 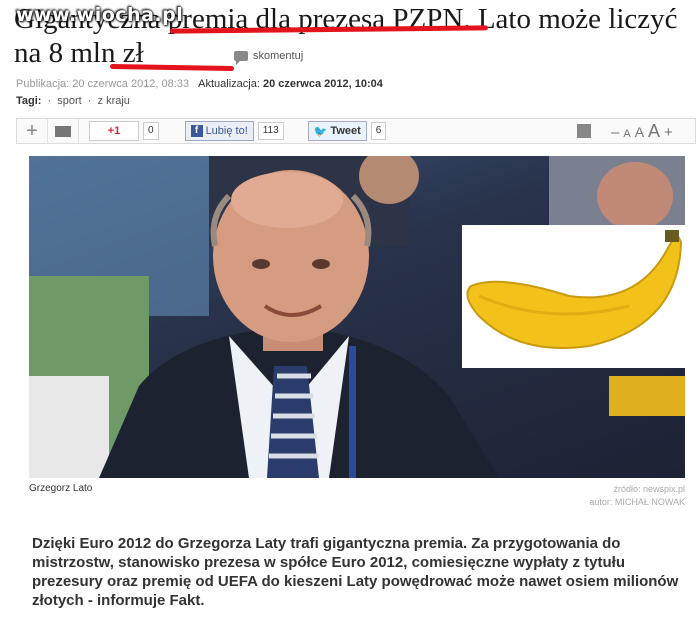 I want to click on tag-z-kraju: z kraju, so click(x=114, y=101).